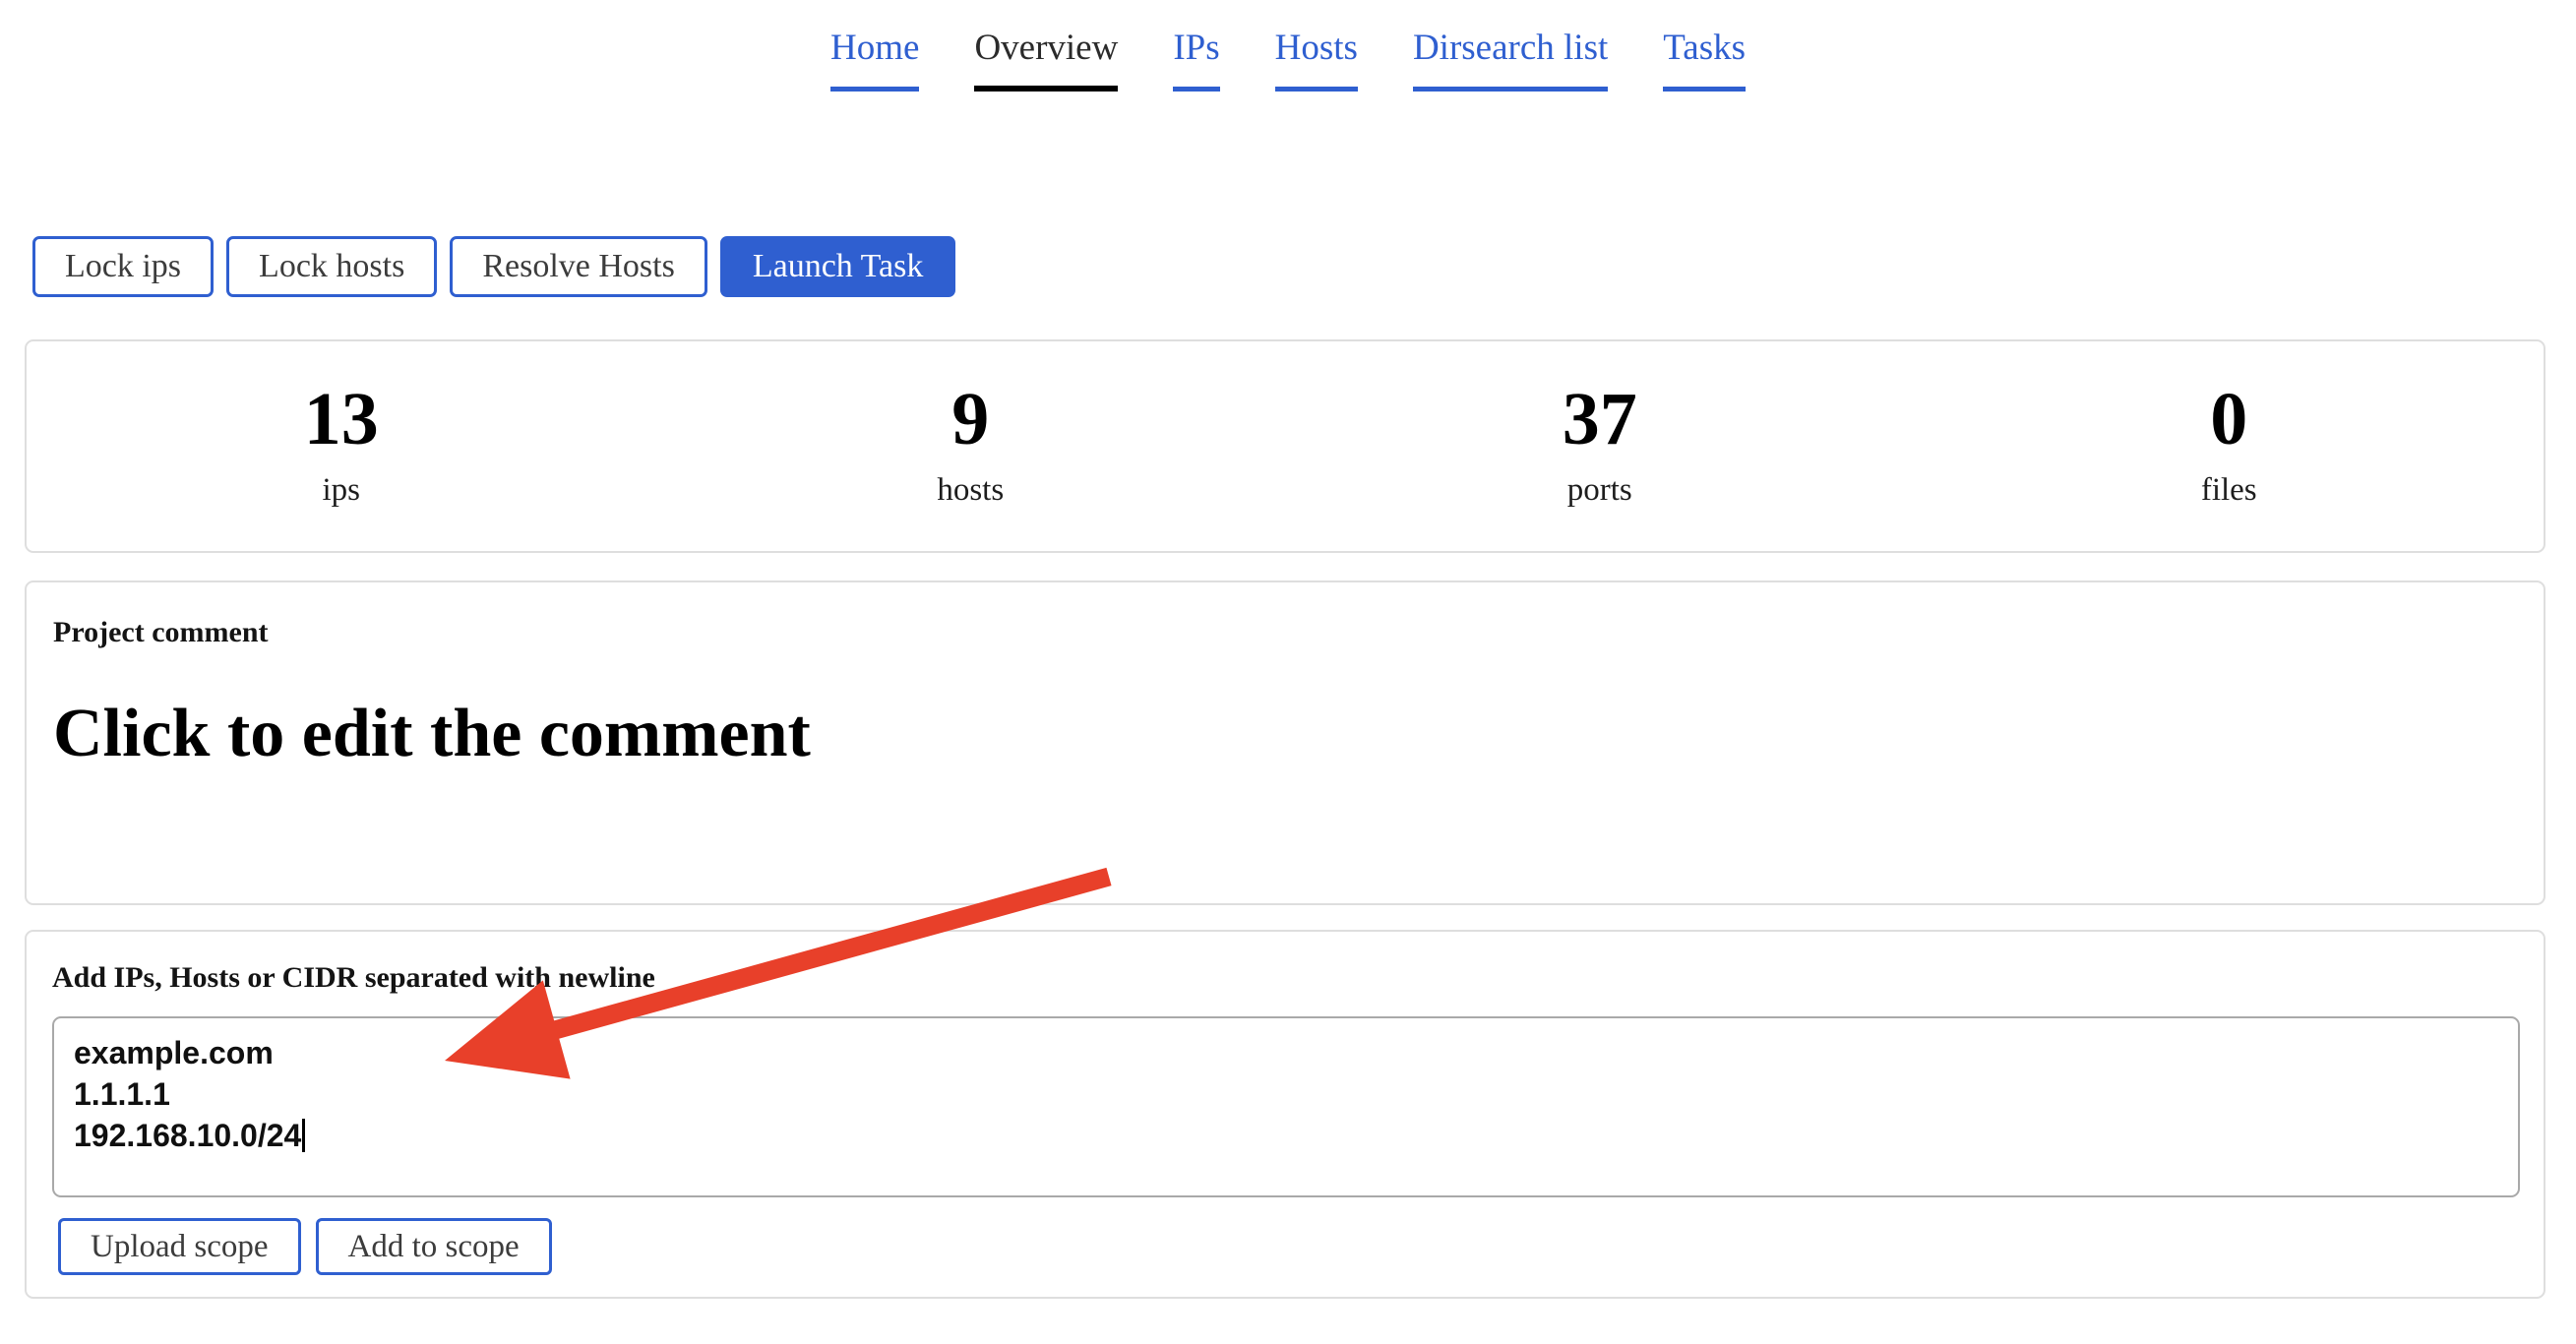 Image resolution: width=2576 pixels, height=1344 pixels. I want to click on stat-value: 13, so click(341, 418).